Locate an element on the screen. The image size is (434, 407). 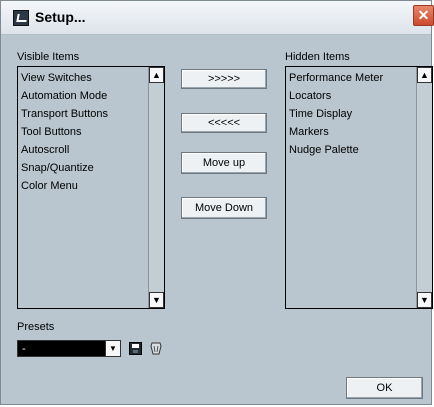
visible-list-item: Transport Buttons is located at coordinates (64, 114).